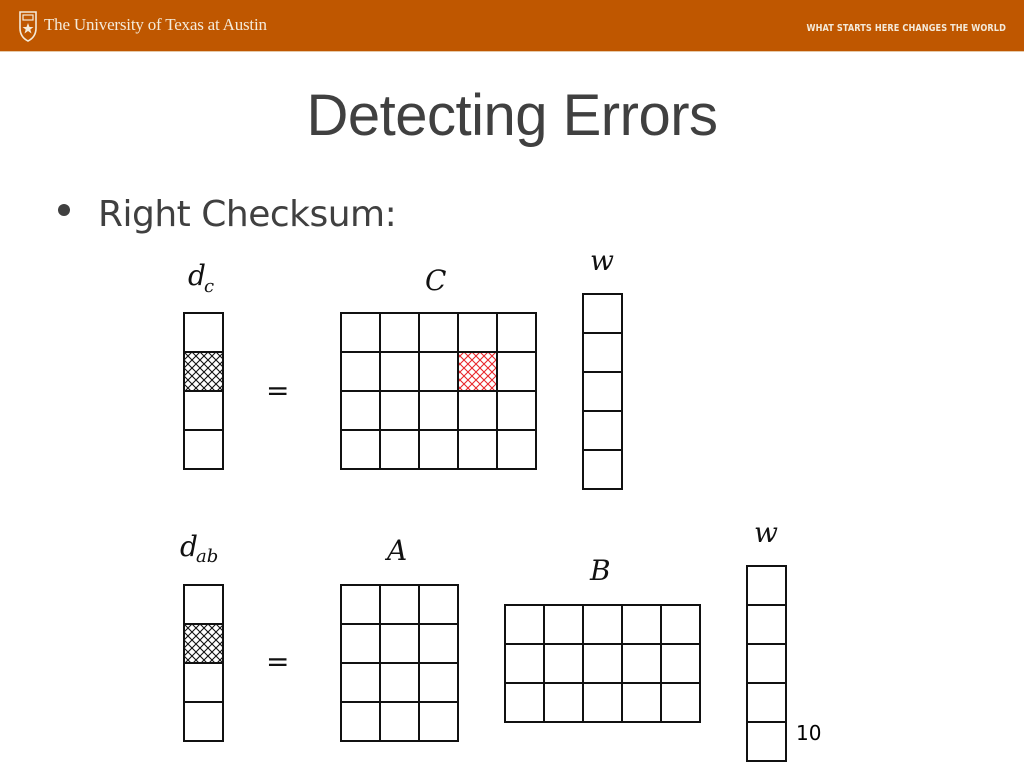  What do you see at coordinates (766, 532) in the screenshot?
I see `label-w-bottom: w` at bounding box center [766, 532].